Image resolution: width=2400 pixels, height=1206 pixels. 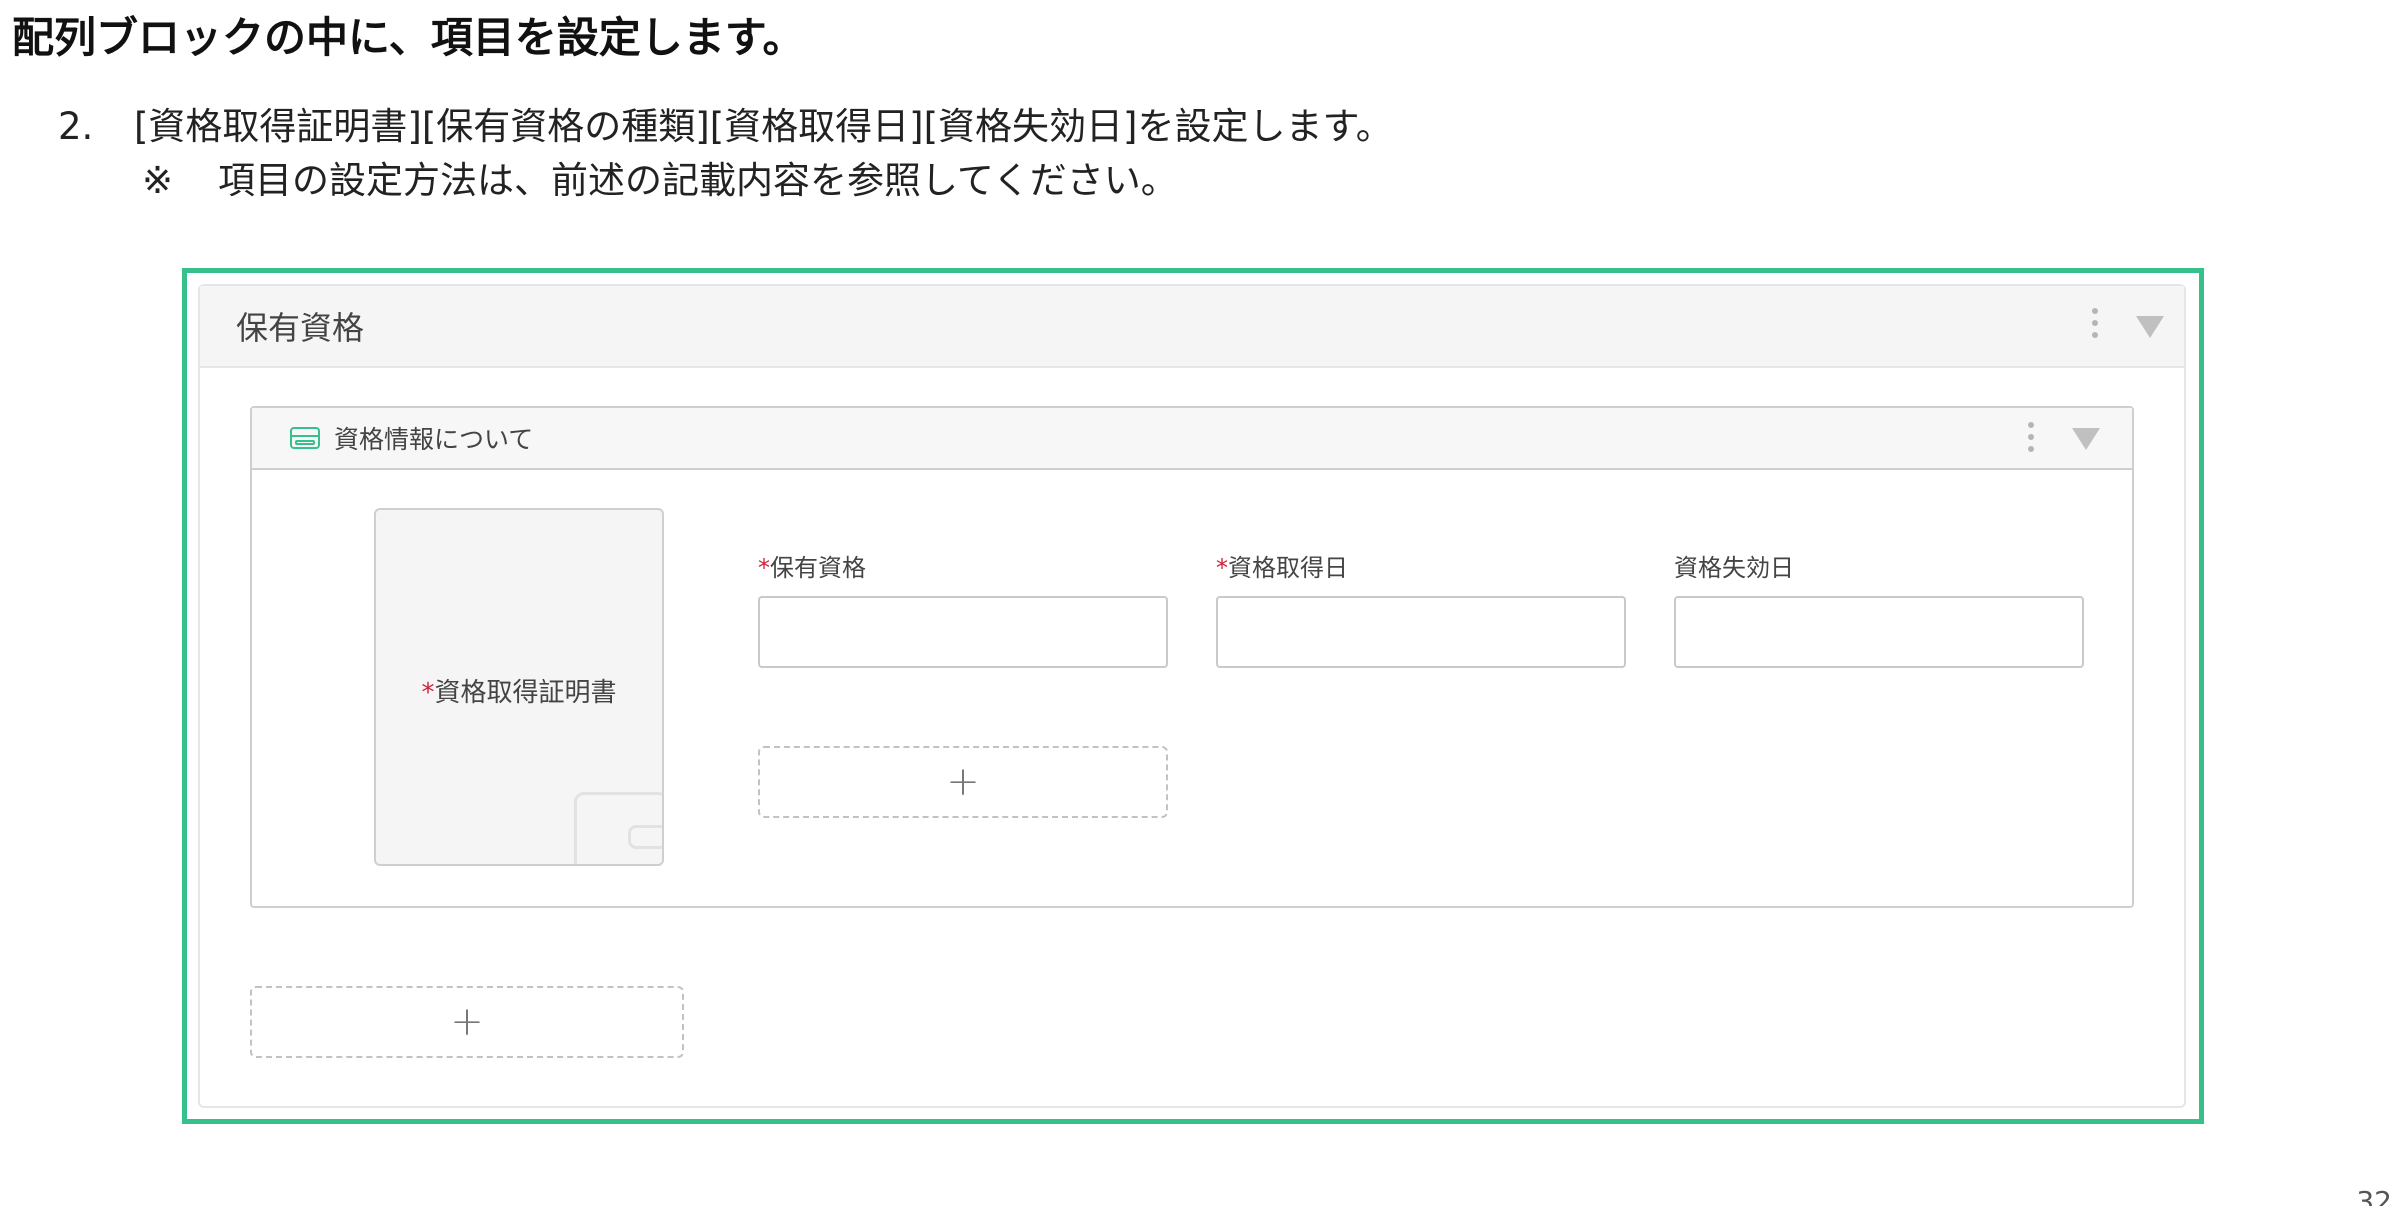 I want to click on instruction-note: ※ 項目の設定方法は、前述の記載内容を参照してください。, so click(x=725, y=181).